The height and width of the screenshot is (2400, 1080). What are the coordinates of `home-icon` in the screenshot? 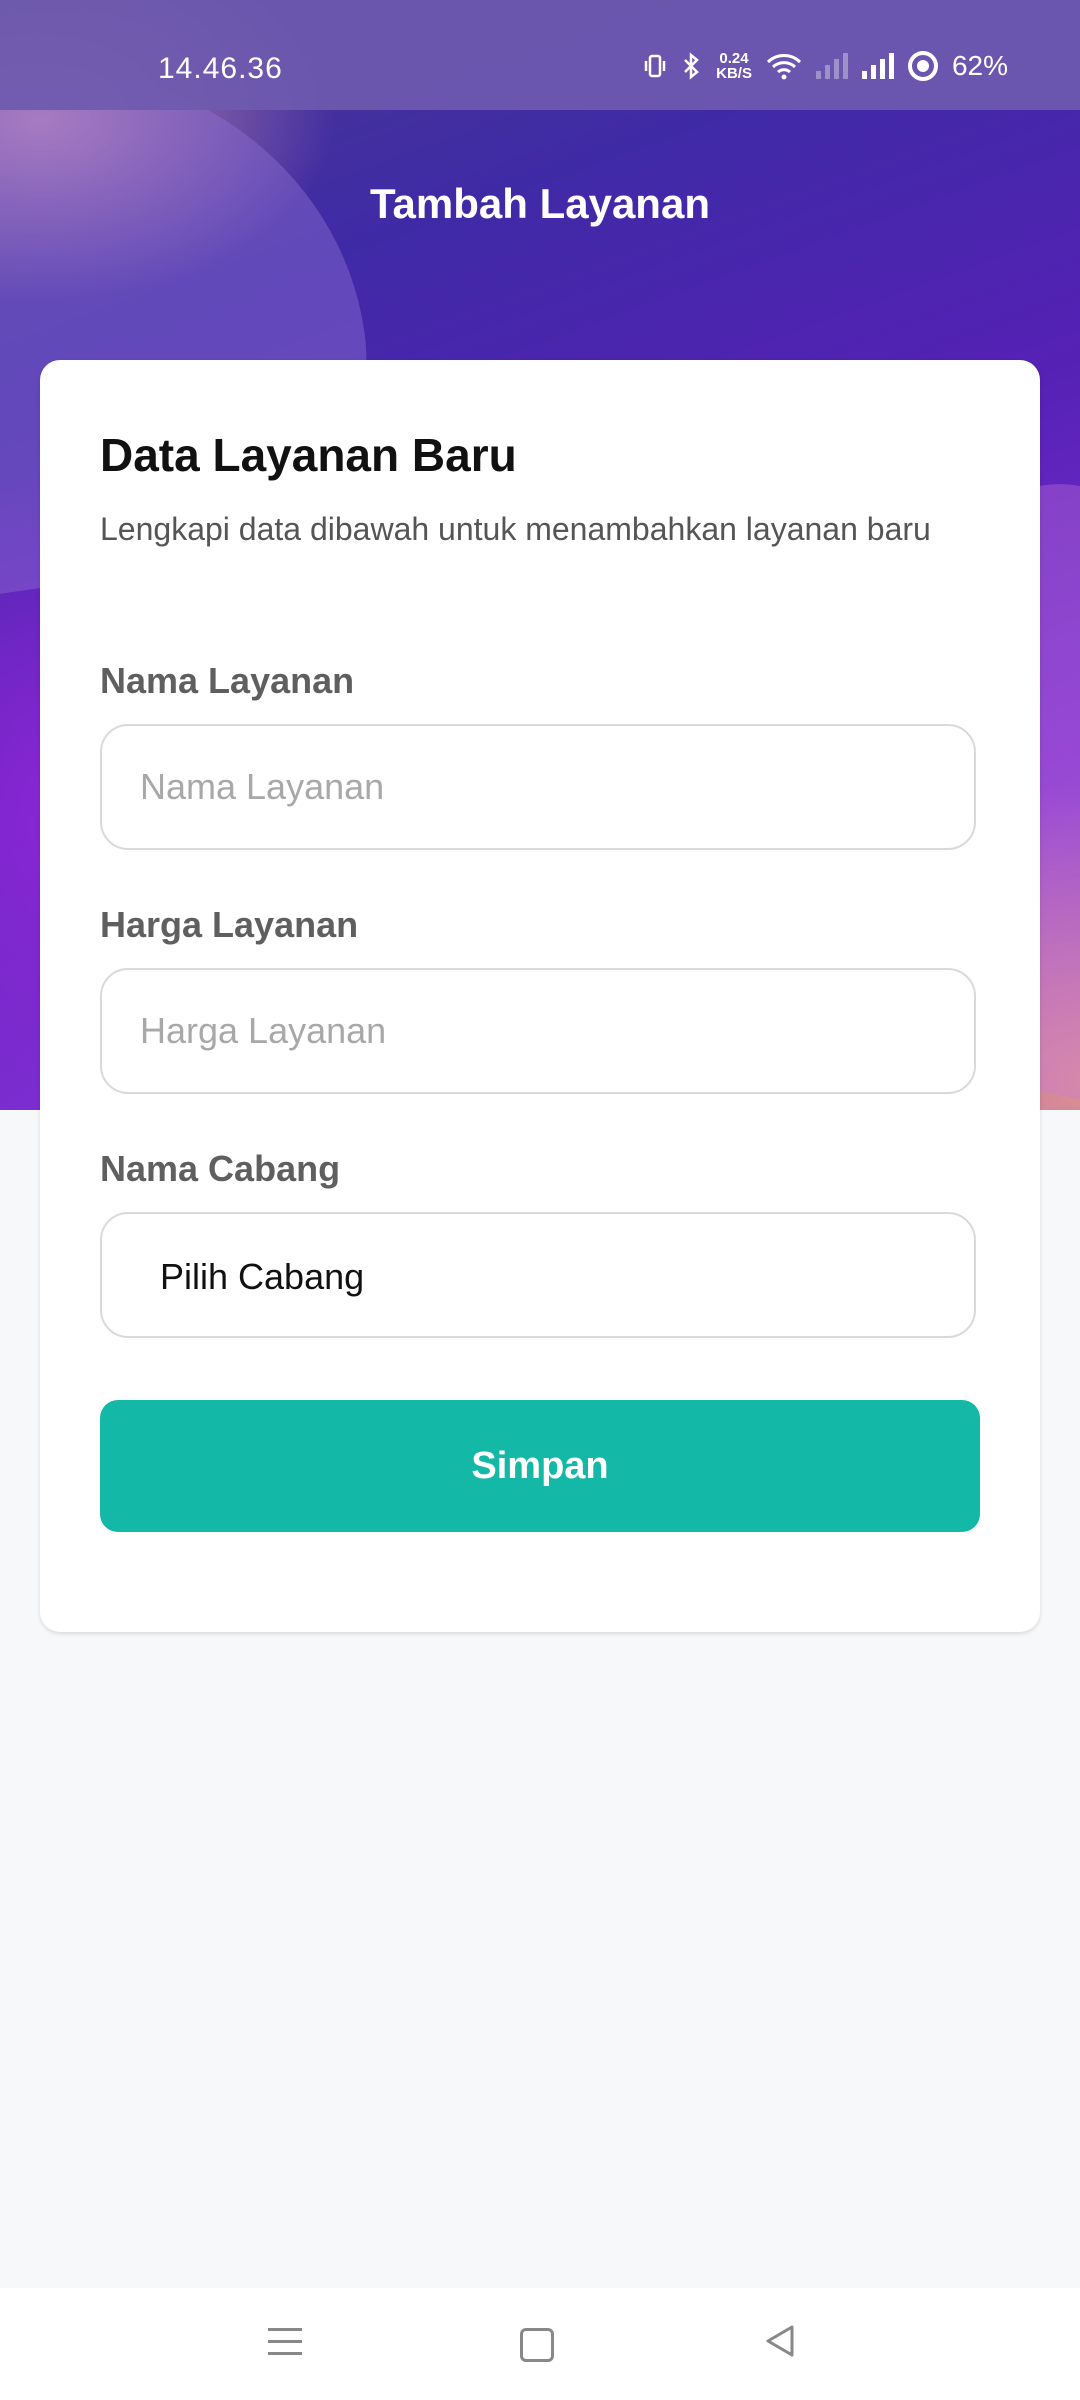 It's located at (537, 2345).